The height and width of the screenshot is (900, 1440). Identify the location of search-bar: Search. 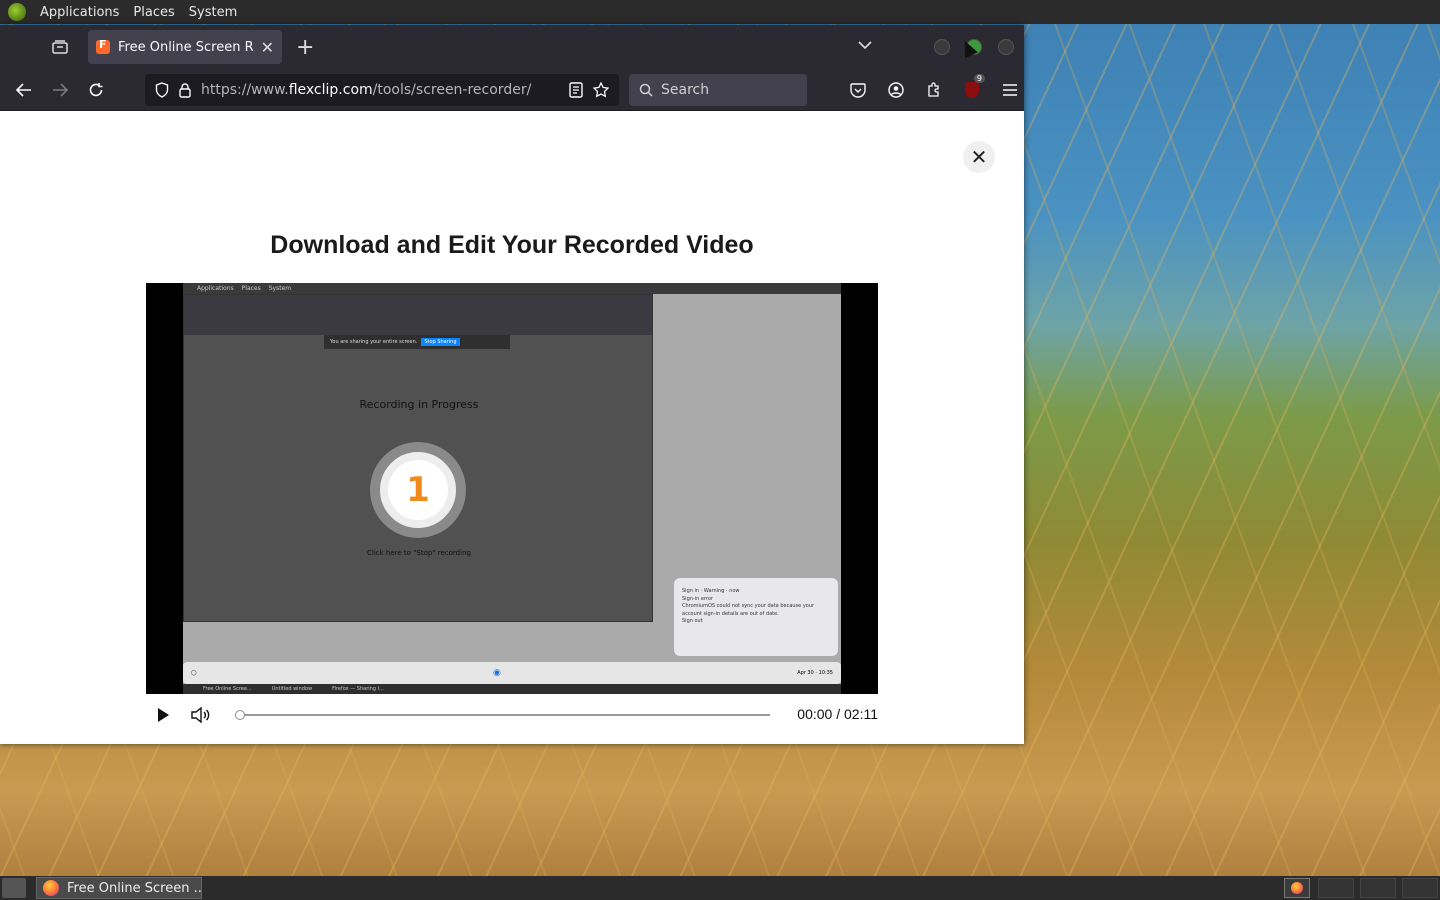
(718, 90).